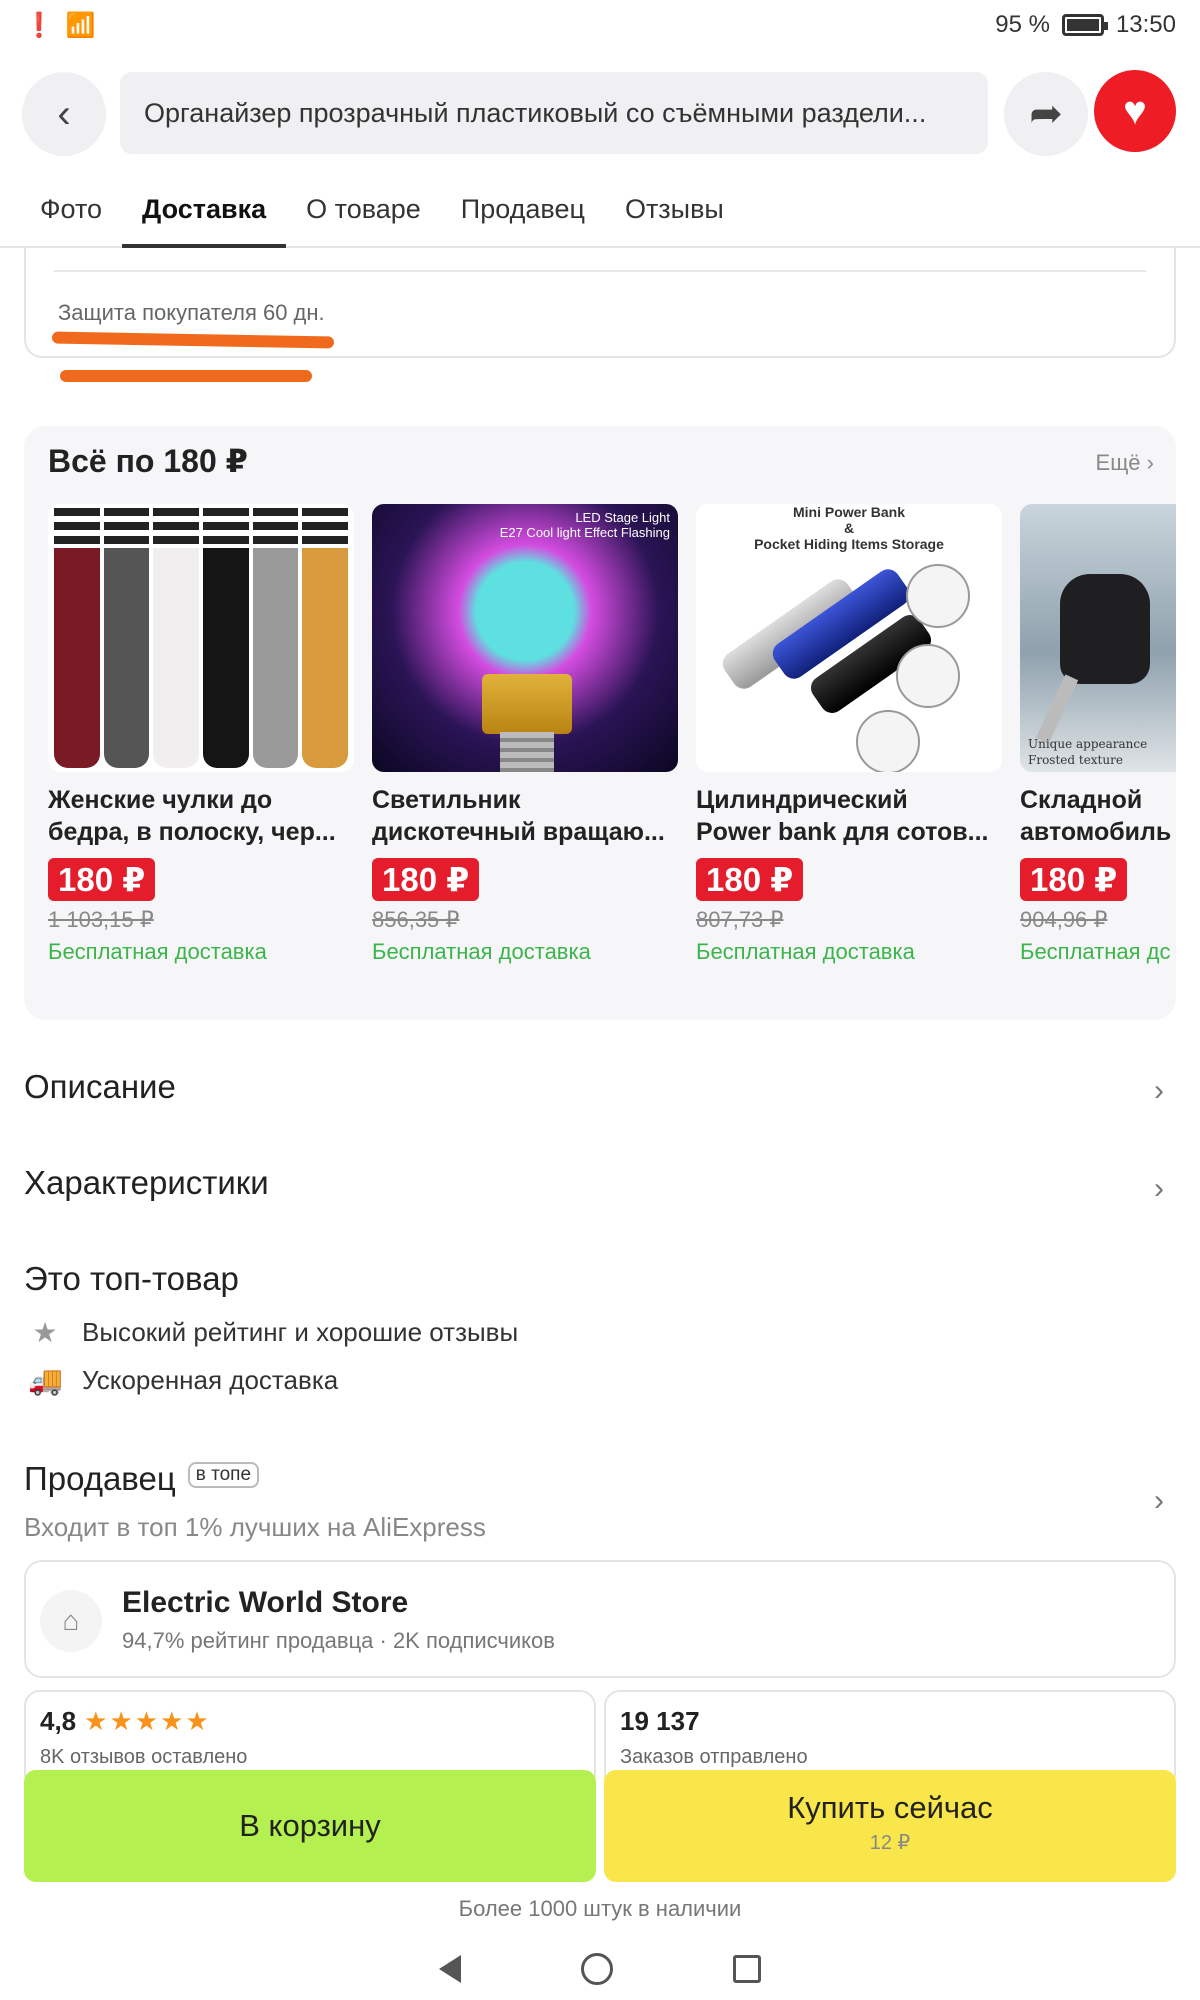 This screenshot has height=2000, width=1200. Describe the element at coordinates (45, 1380) in the screenshot. I see `truck-icon: 🚚` at that location.